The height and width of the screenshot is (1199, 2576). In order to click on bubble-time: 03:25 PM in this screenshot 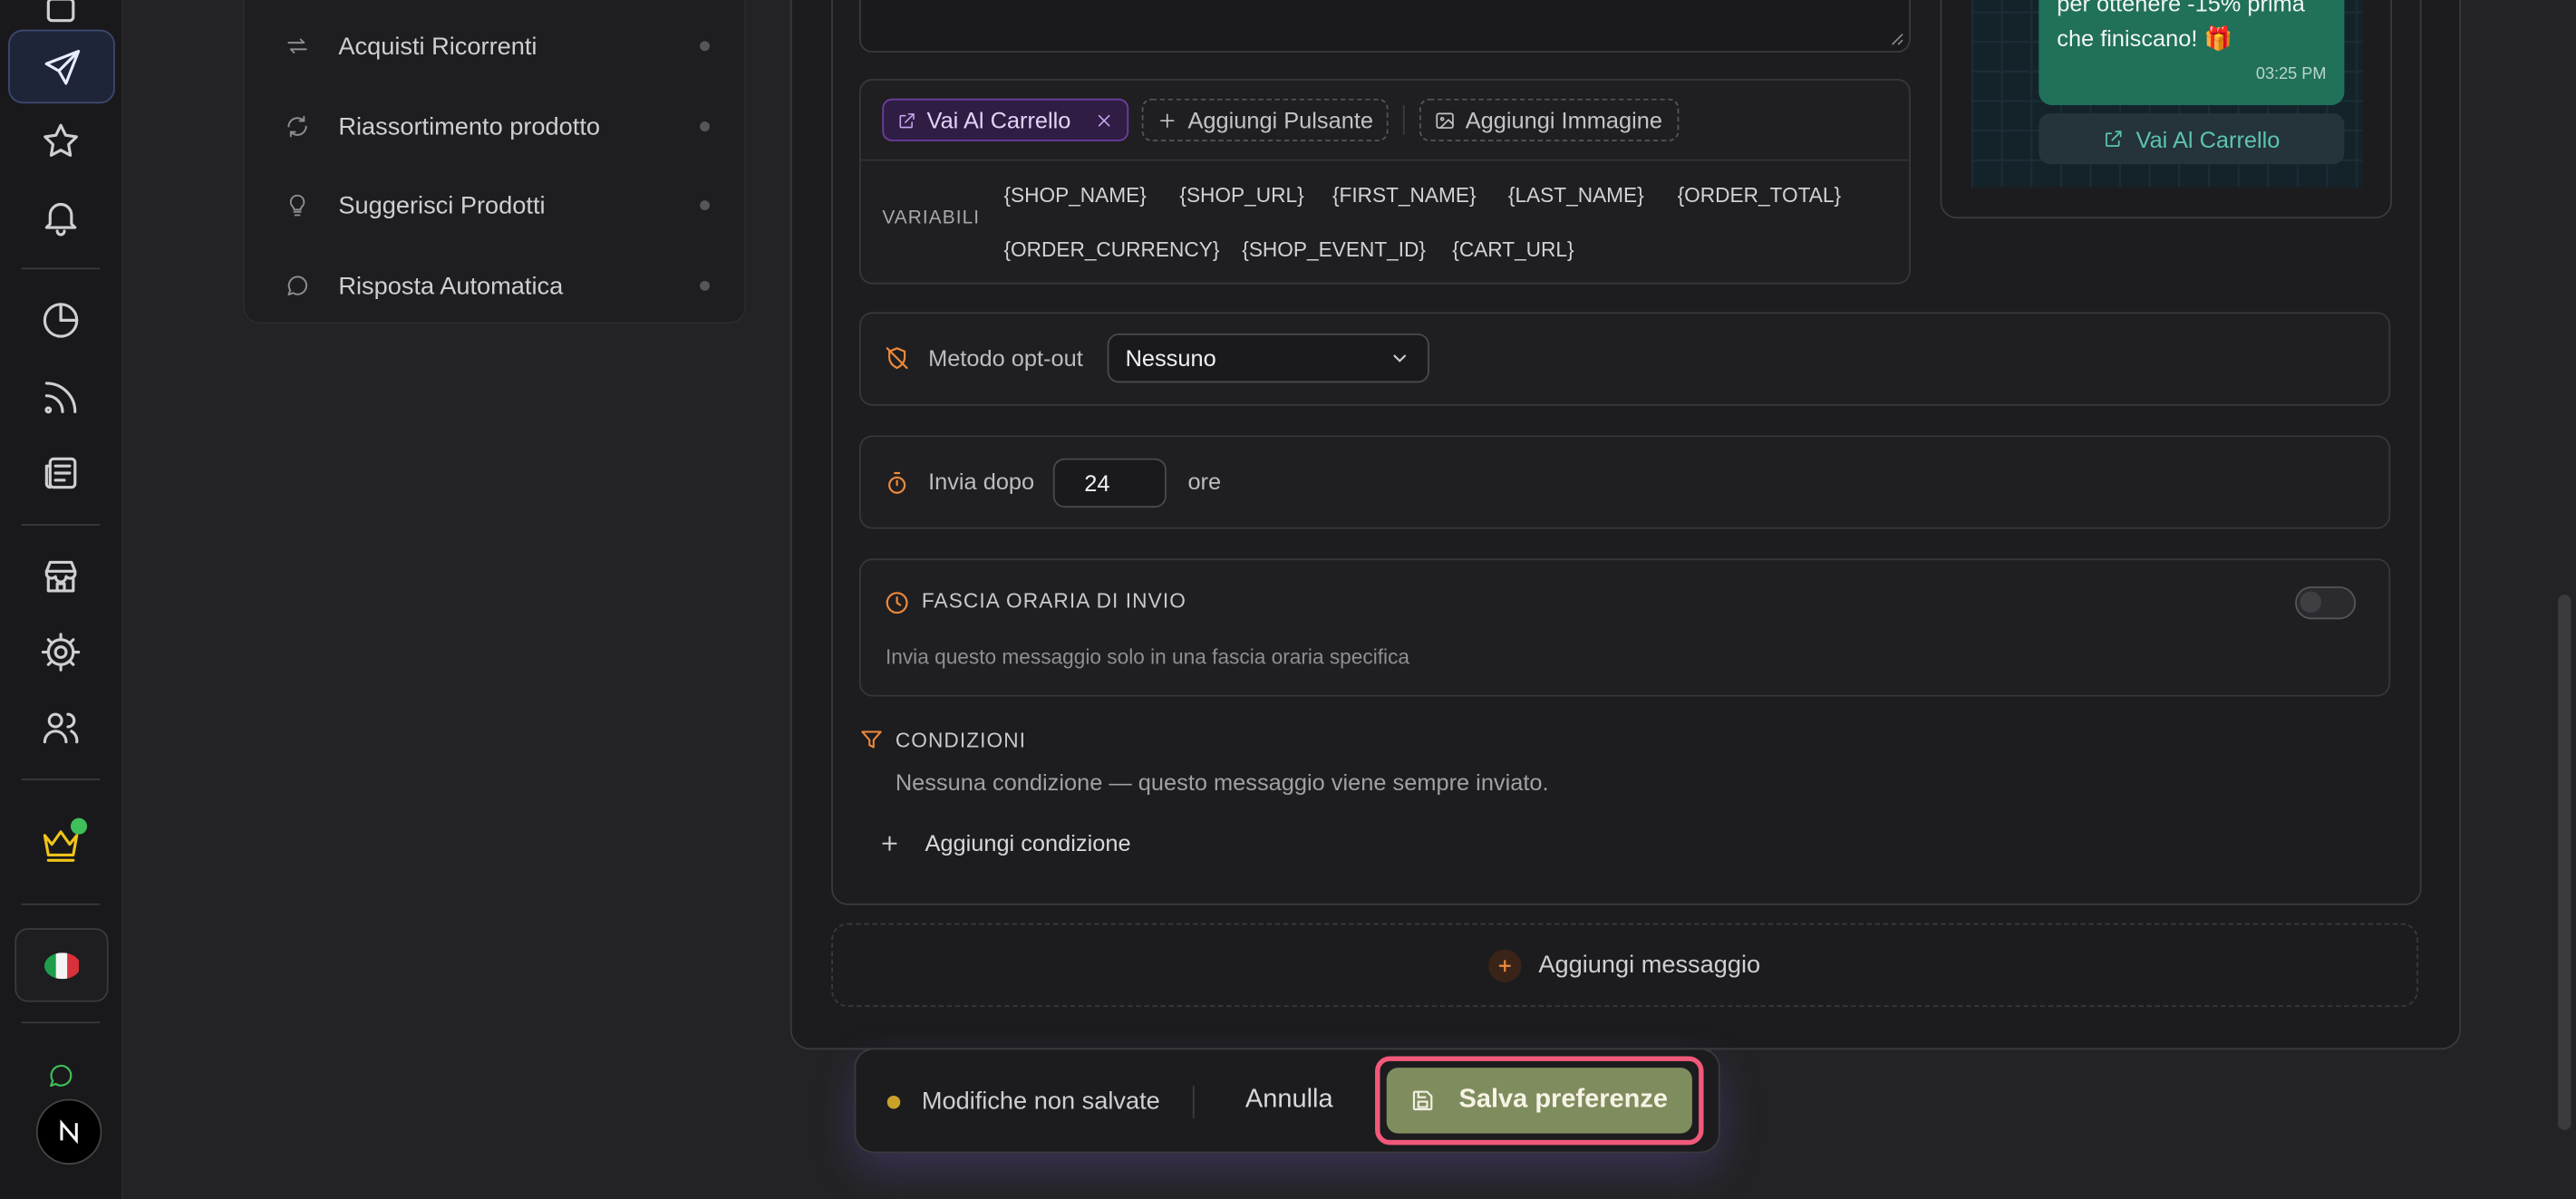, I will do `click(2291, 74)`.